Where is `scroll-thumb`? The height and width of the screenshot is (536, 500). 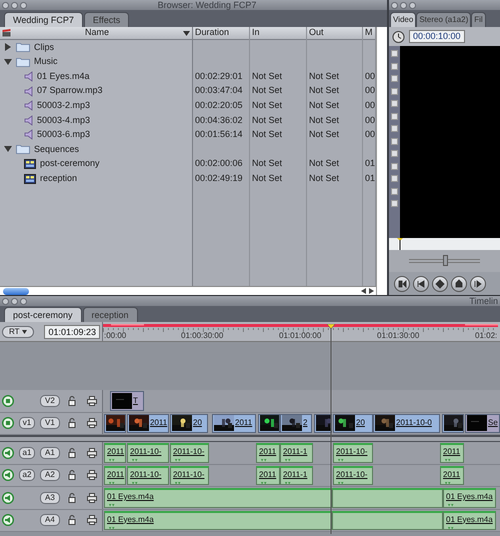
scroll-thumb is located at coordinates (16, 291).